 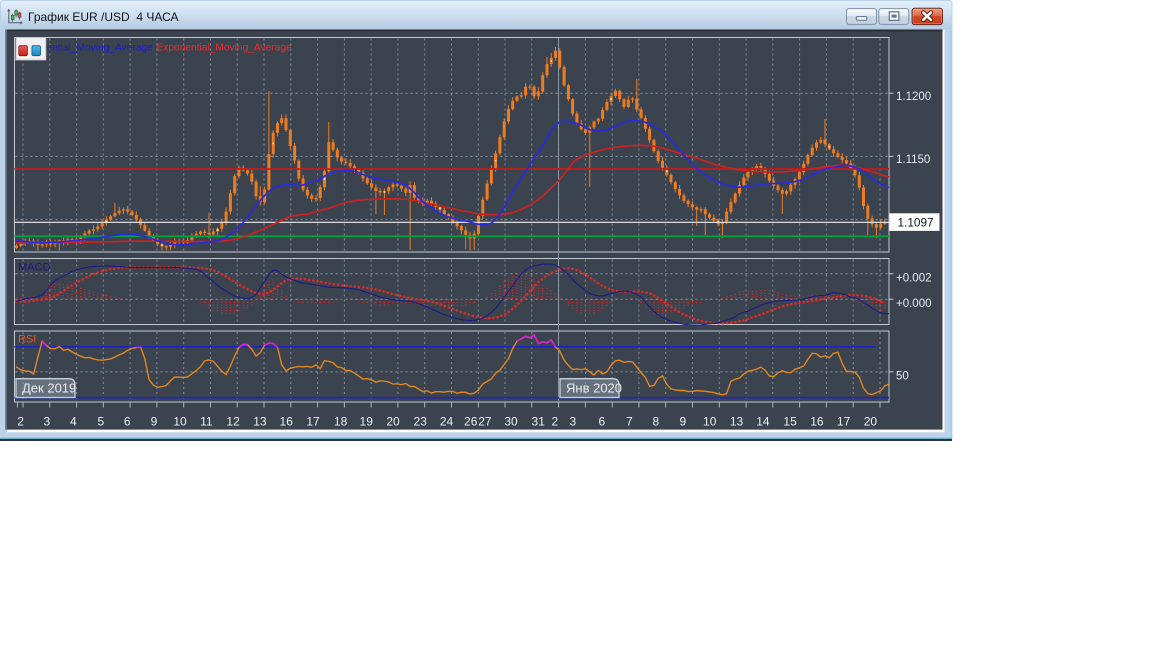 I want to click on svg-text: 1.1200, so click(x=913, y=97).